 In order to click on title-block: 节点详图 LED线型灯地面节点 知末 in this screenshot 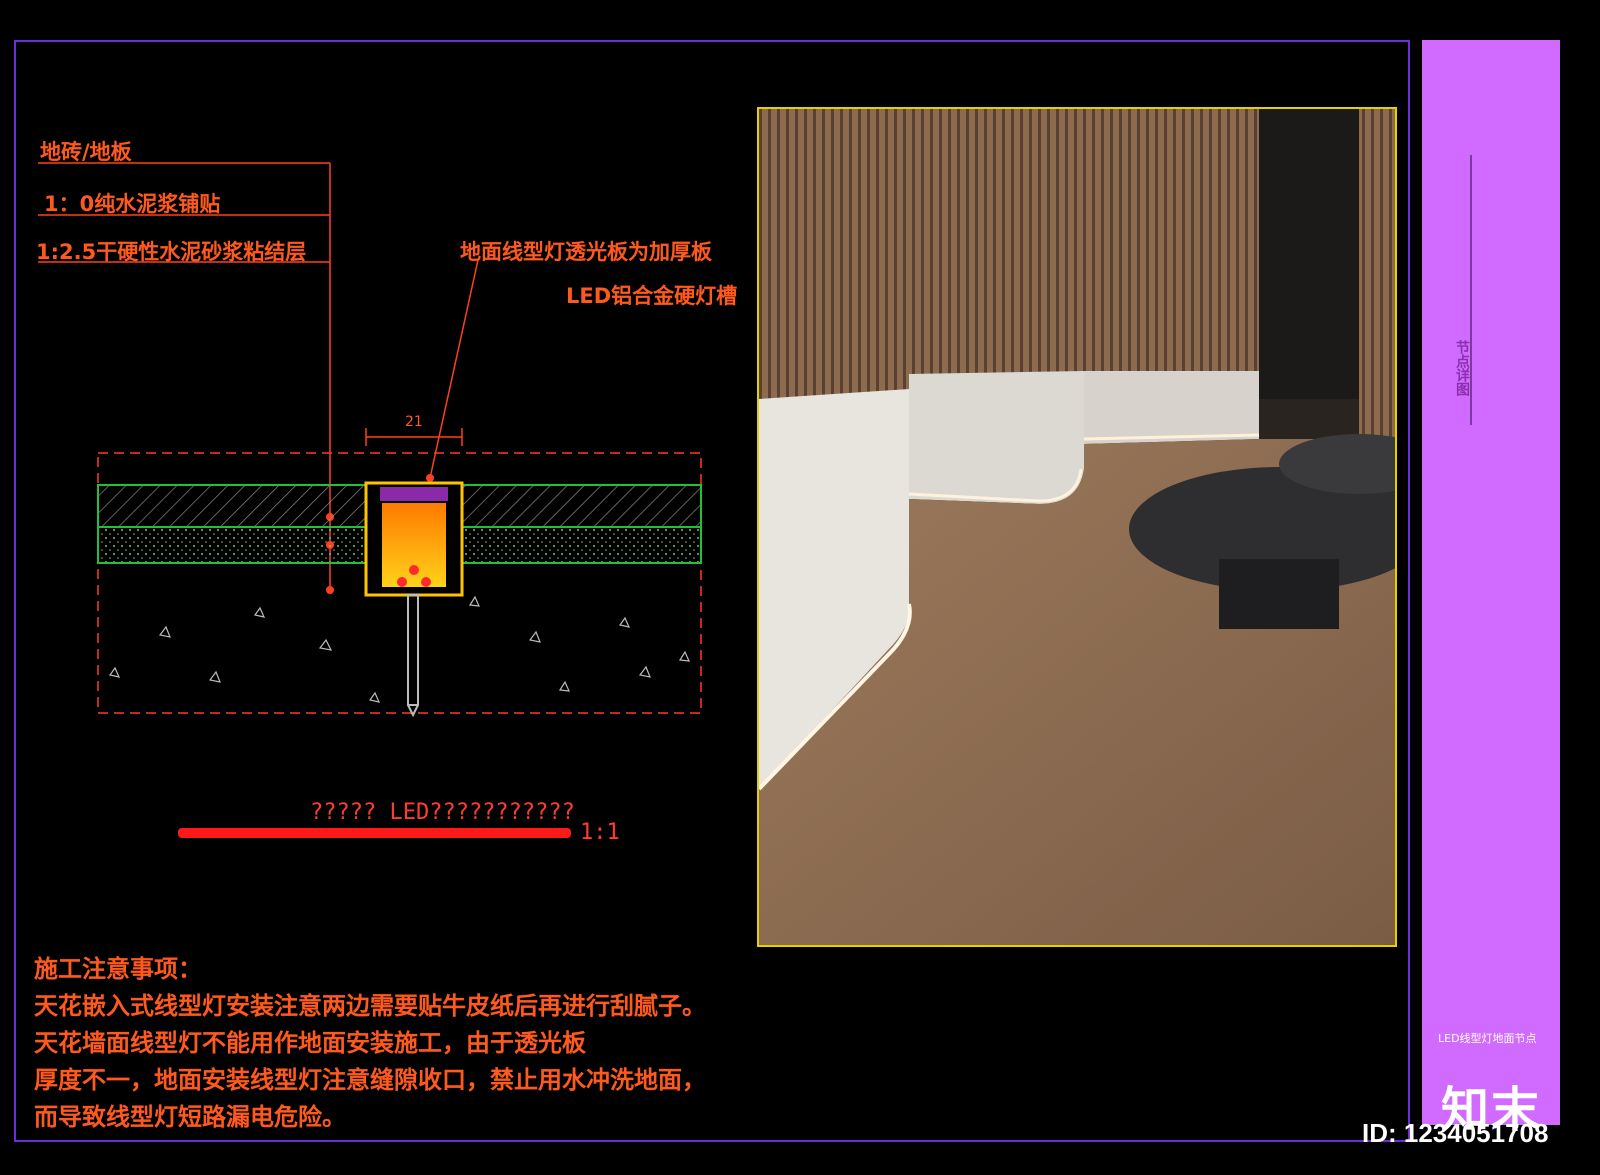, I will do `click(1491, 589)`.